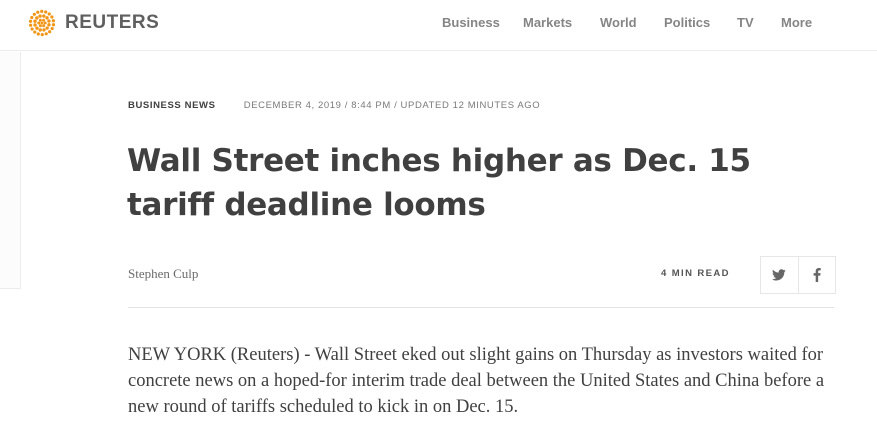  What do you see at coordinates (547, 23) in the screenshot?
I see `nav-item-markets: Markets` at bounding box center [547, 23].